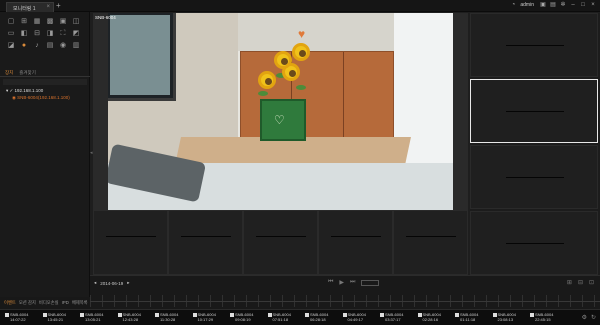 The image size is (600, 325). What do you see at coordinates (130, 319) in the screenshot?
I see `event-time: 12:43:28` at bounding box center [130, 319].